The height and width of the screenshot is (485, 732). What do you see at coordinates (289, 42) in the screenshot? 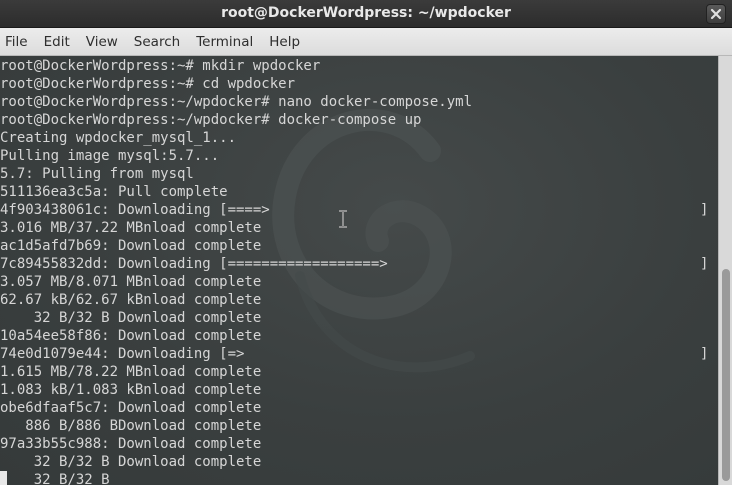
I see `menu-help: Help` at bounding box center [289, 42].